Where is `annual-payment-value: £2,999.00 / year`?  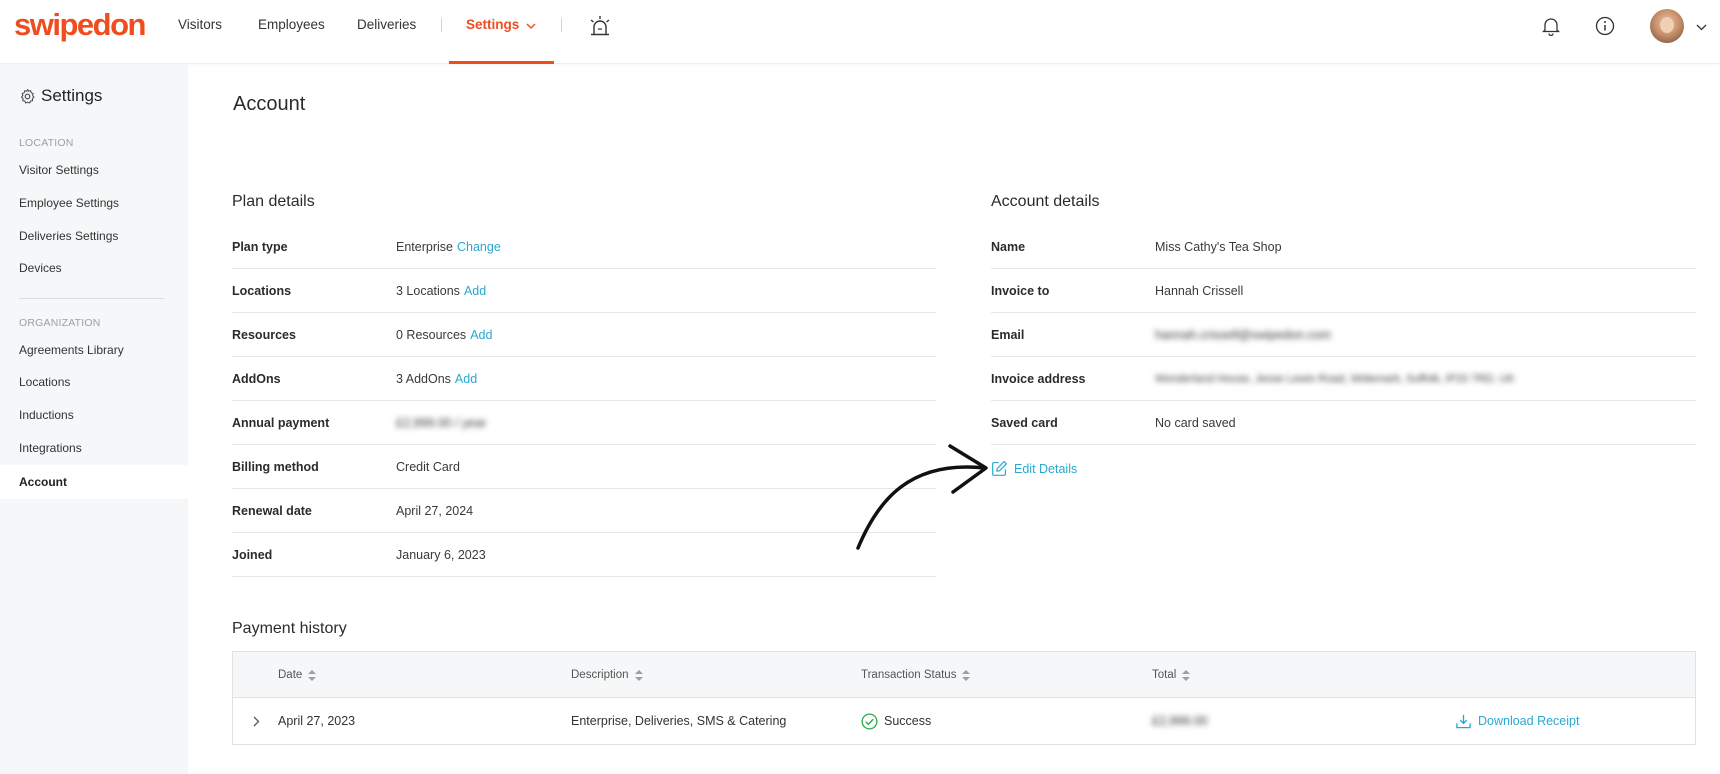 annual-payment-value: £2,999.00 / year is located at coordinates (441, 423).